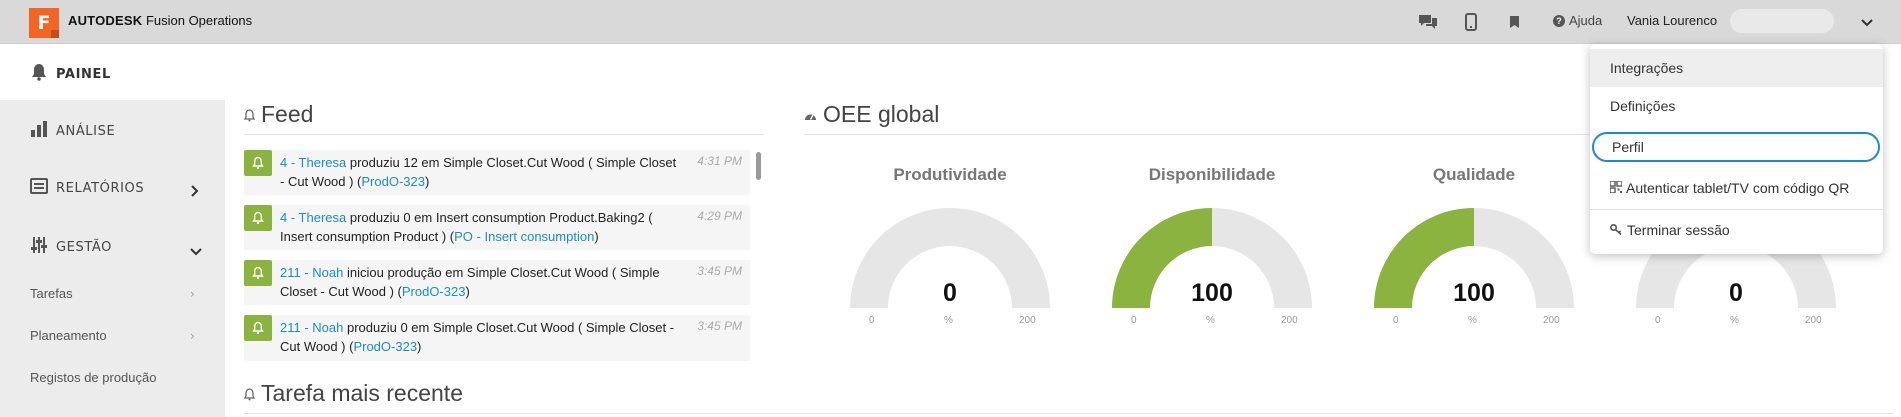 The width and height of the screenshot is (1901, 417). I want to click on sliders-icon, so click(39, 247).